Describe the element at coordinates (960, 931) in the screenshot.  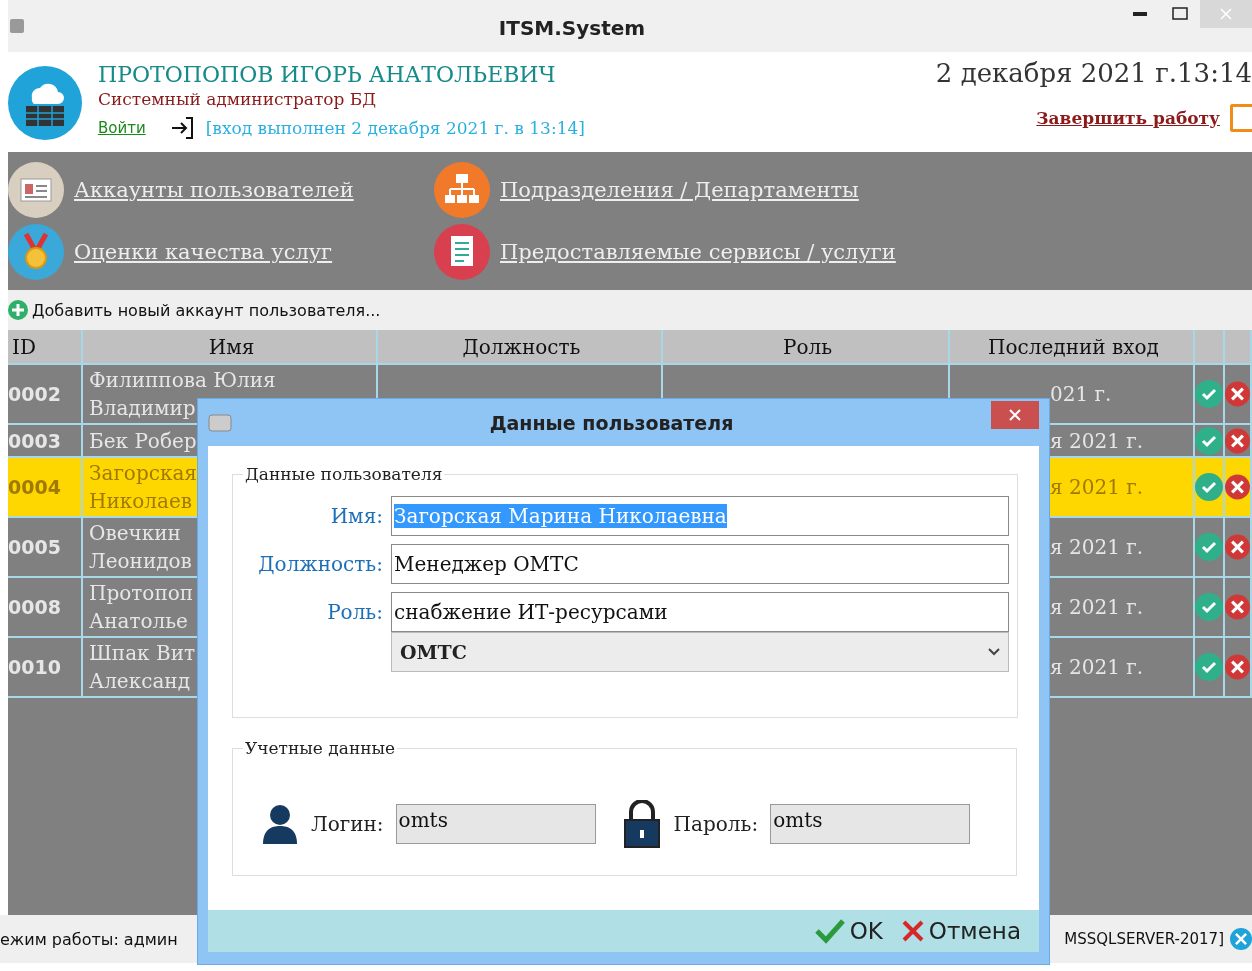
I see `cancel-button: Отмена` at that location.